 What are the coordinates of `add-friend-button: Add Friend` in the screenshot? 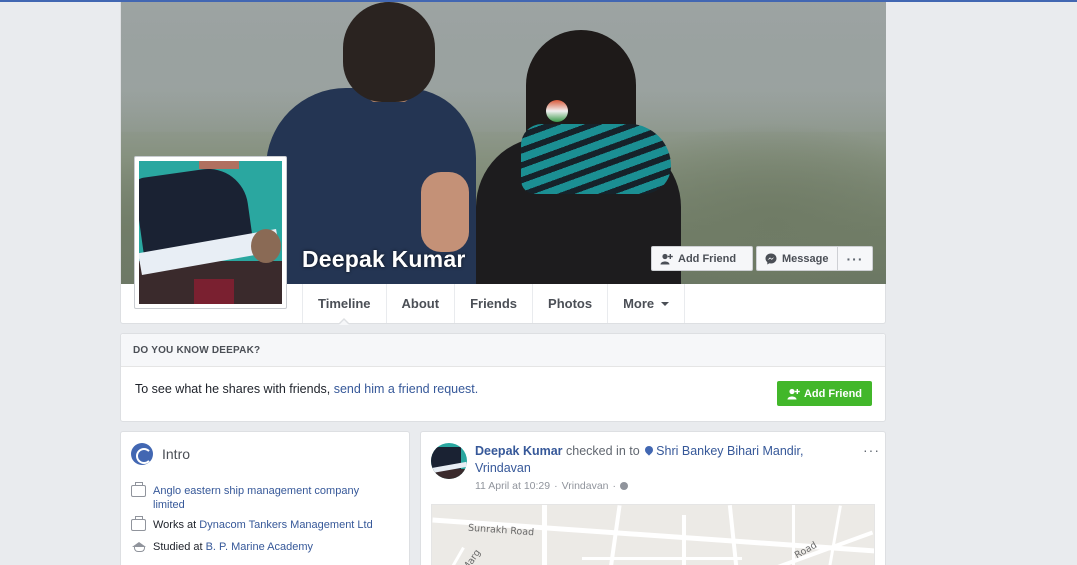 It's located at (702, 258).